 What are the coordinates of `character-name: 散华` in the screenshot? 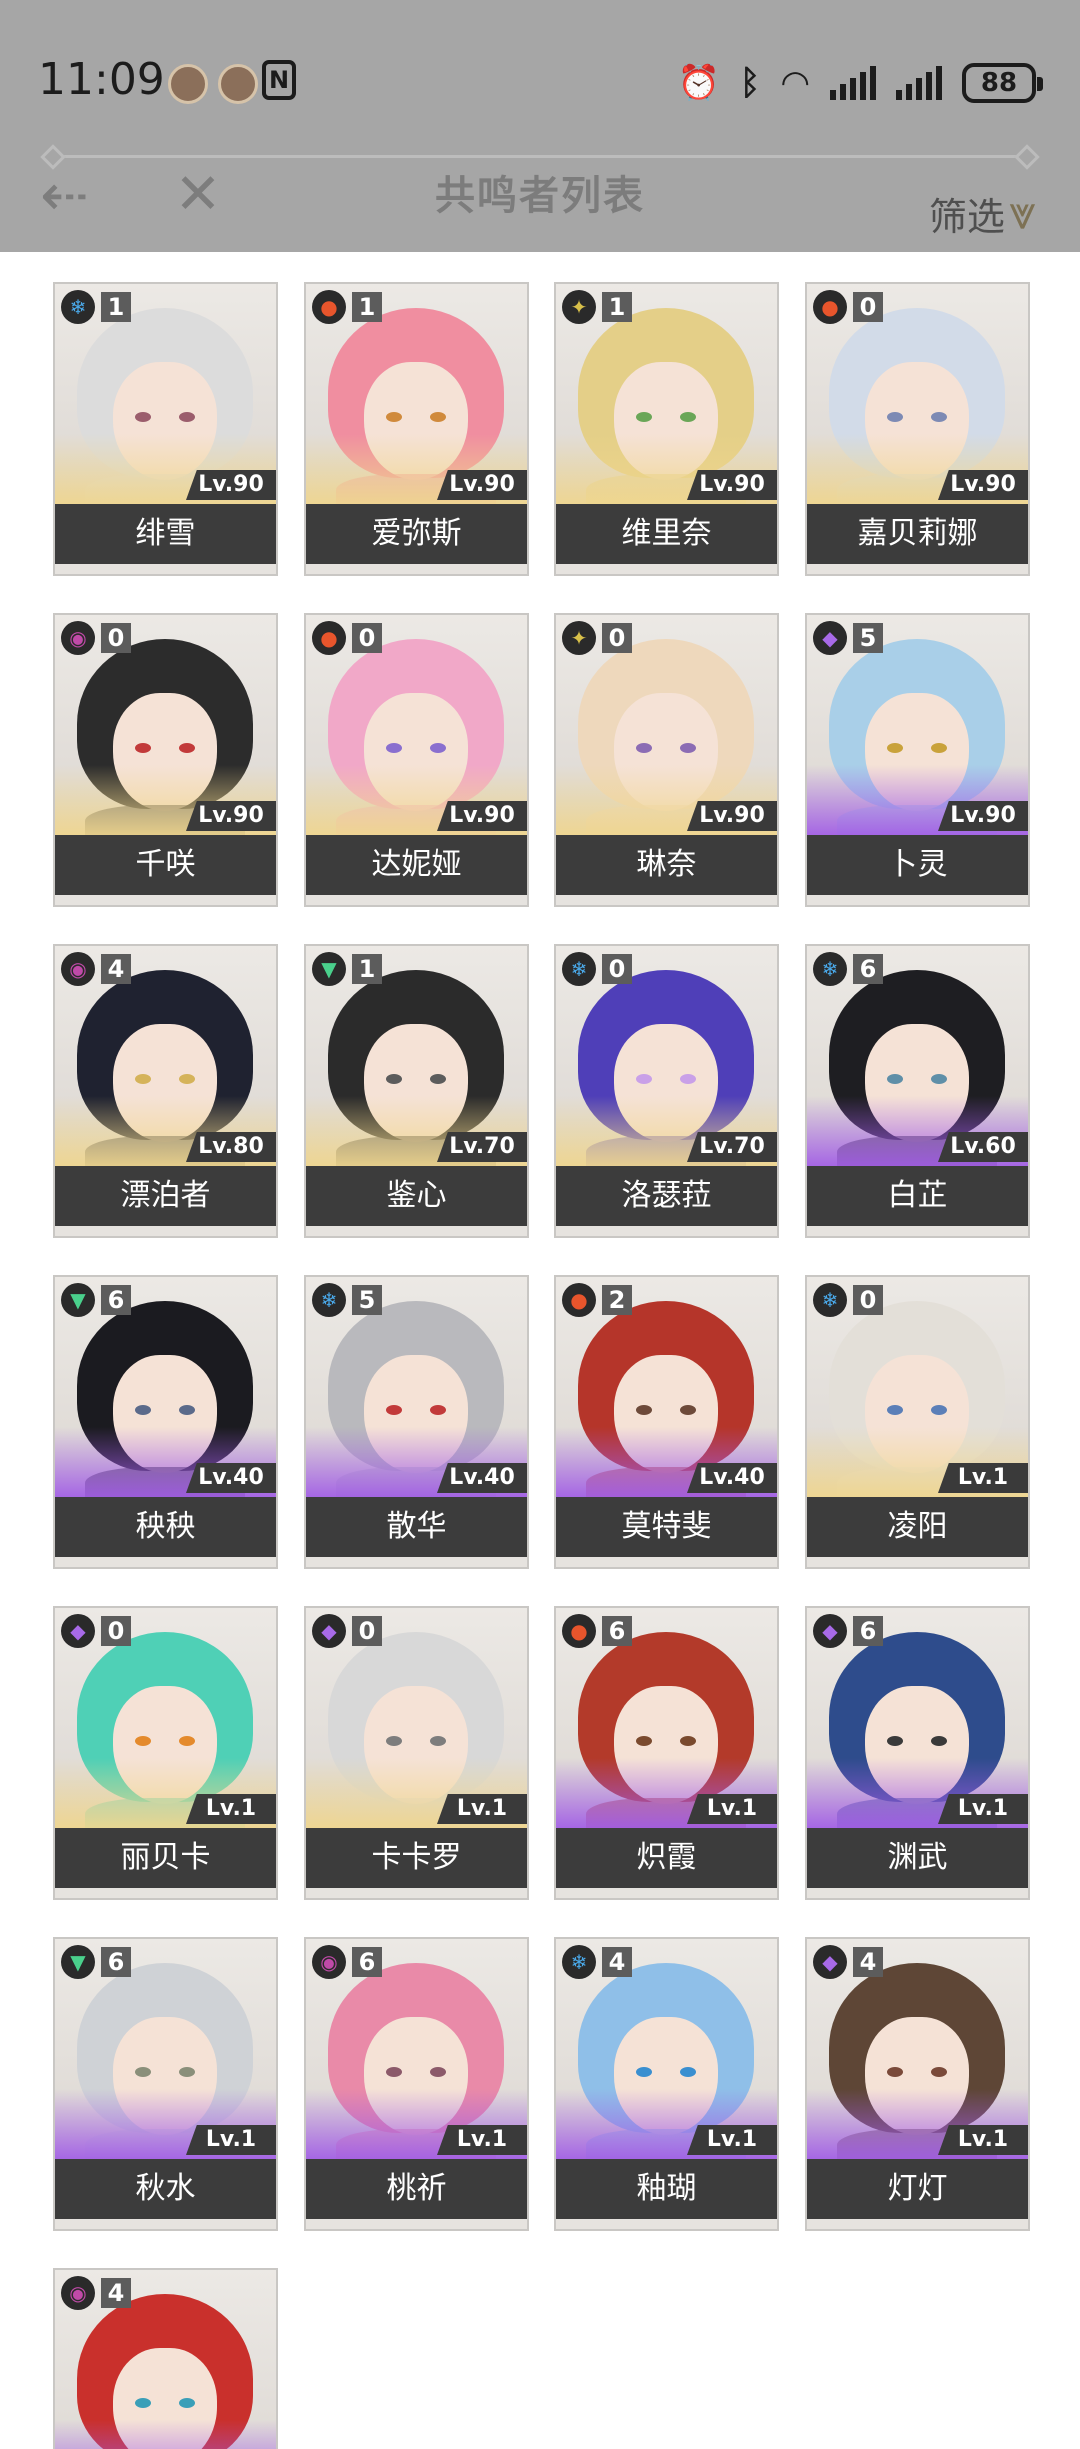 It's located at (416, 1527).